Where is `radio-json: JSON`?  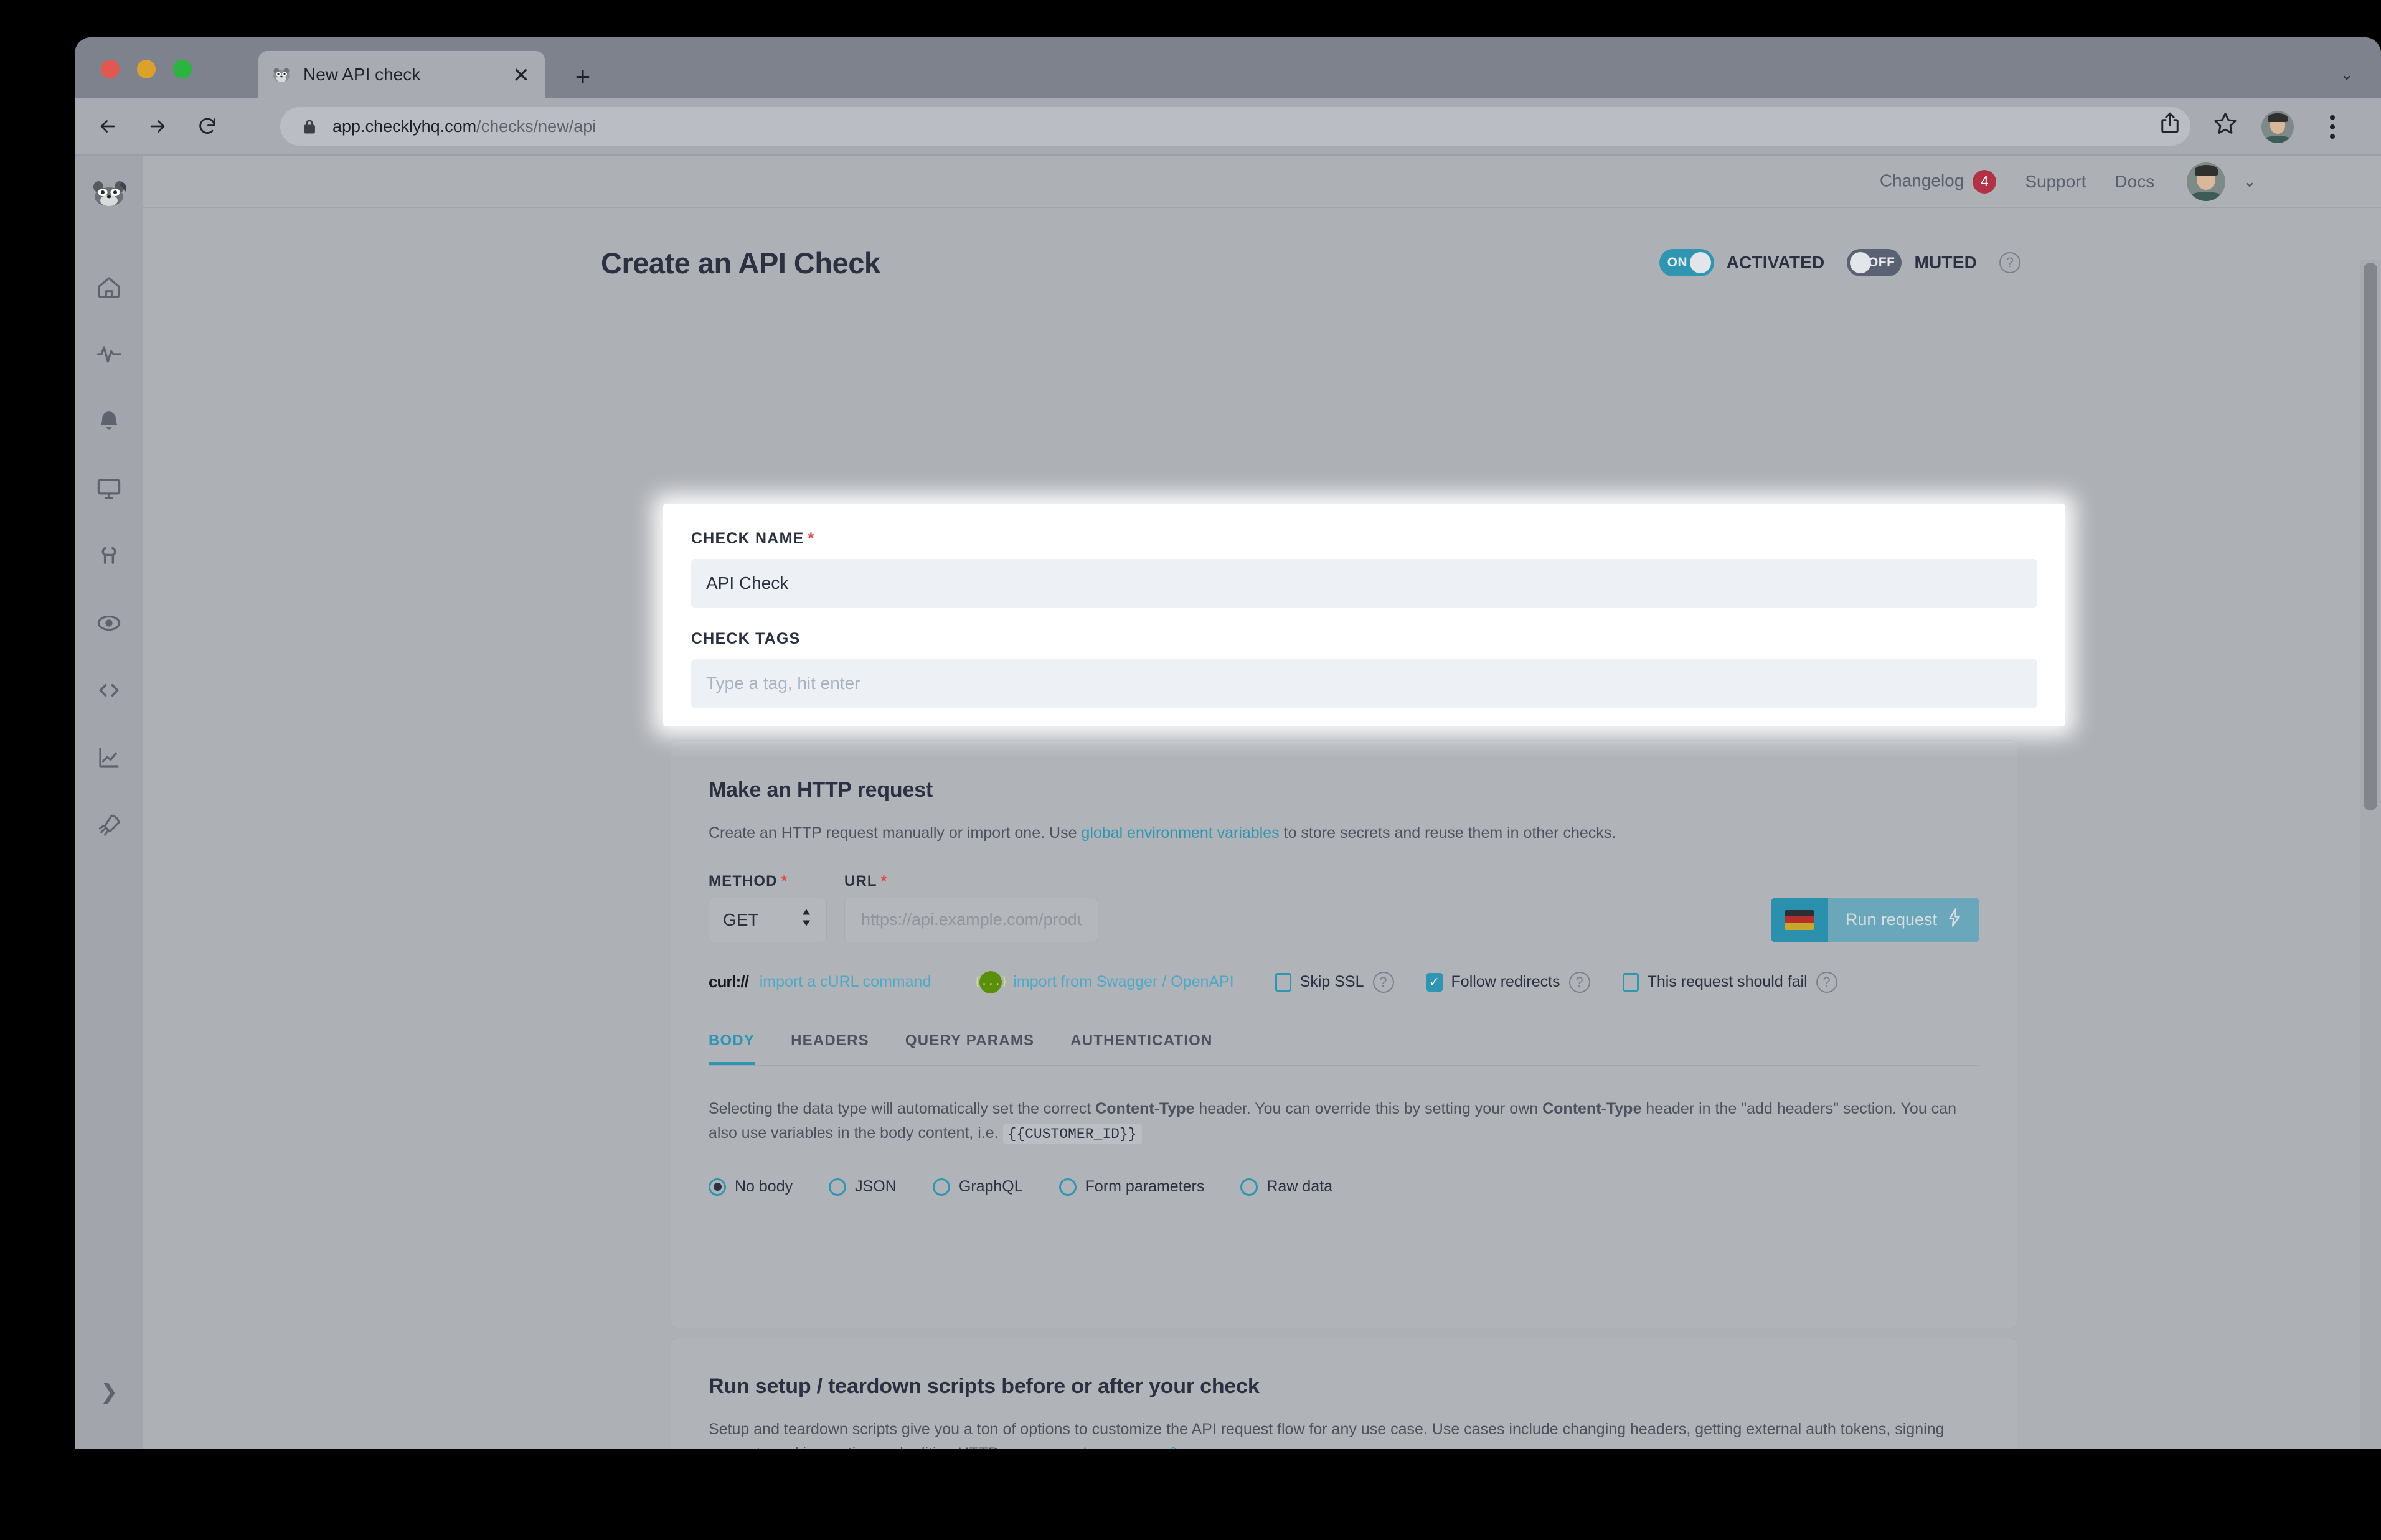
radio-json: JSON is located at coordinates (867, 1187).